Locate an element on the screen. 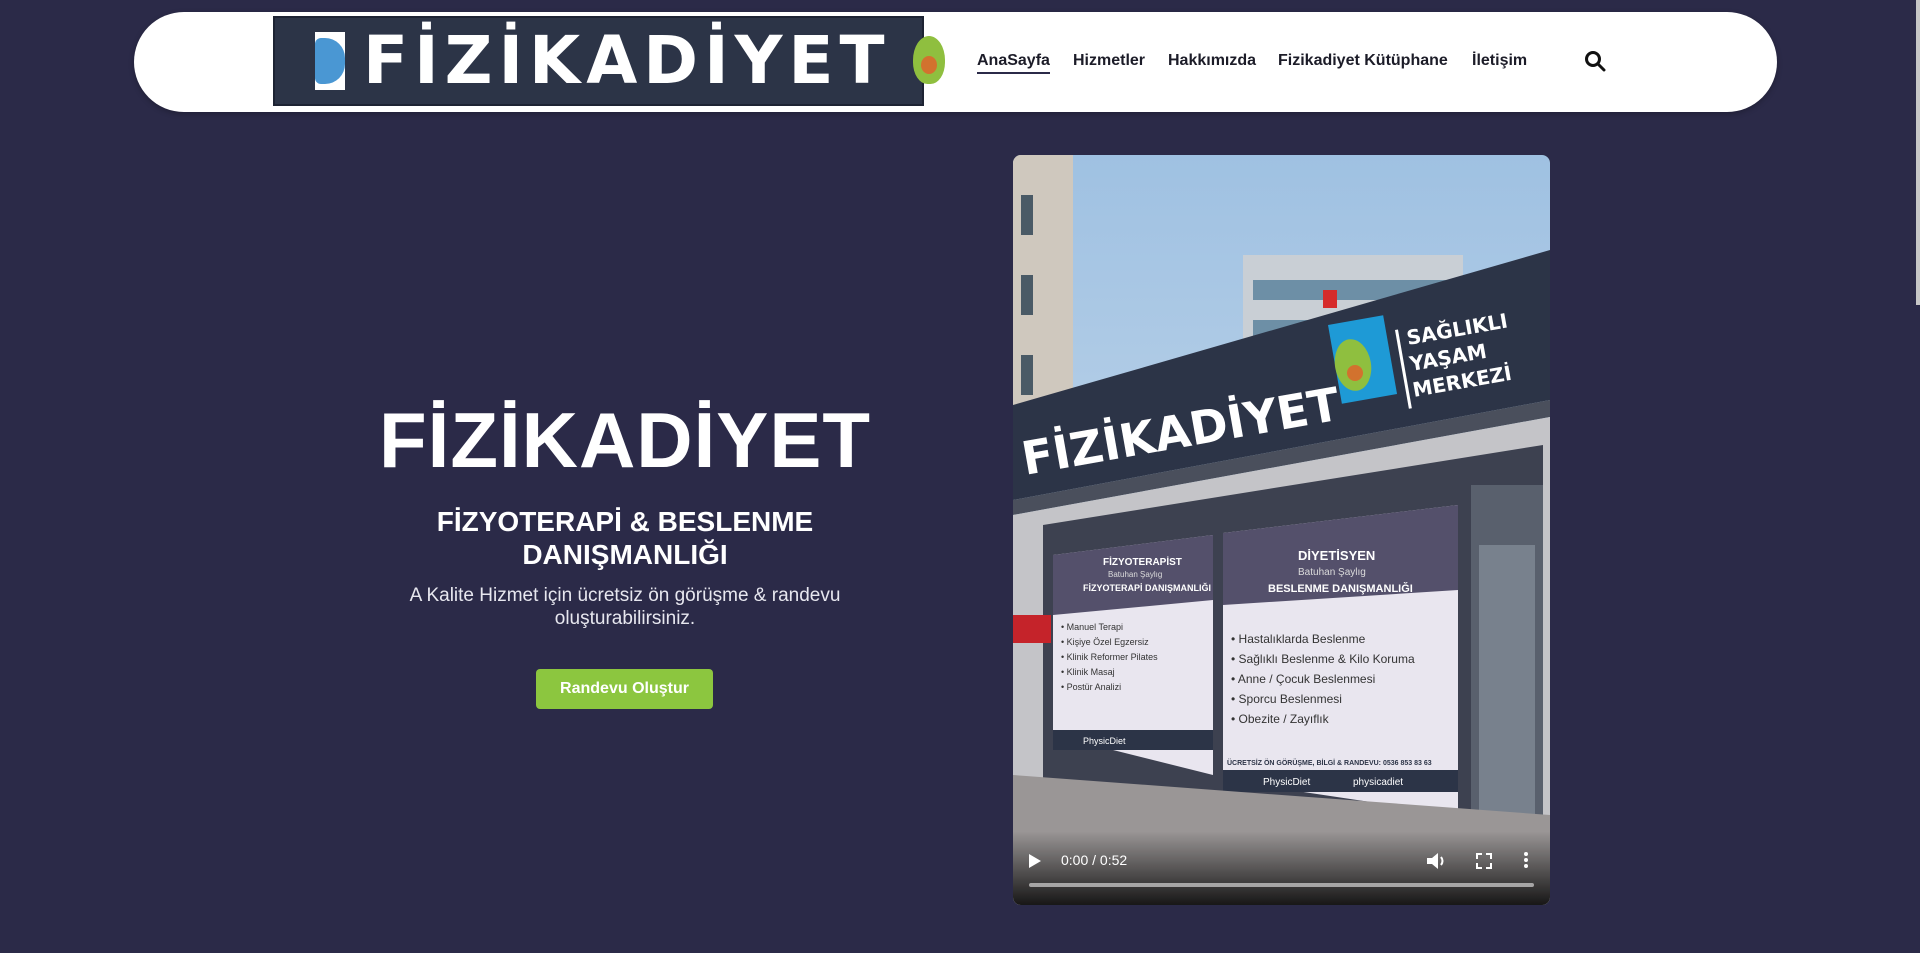 The image size is (1920, 953). poster-right-name: Batuhan Şaylıg is located at coordinates (1332, 572).